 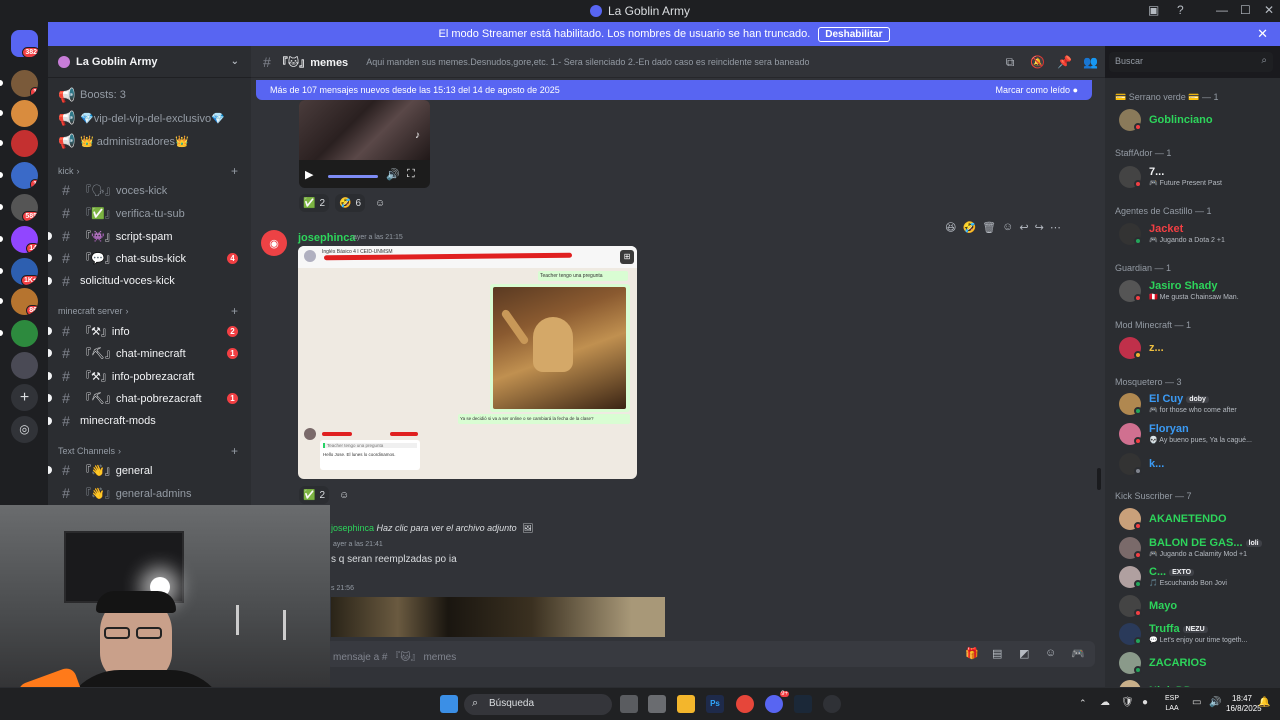 I want to click on close-window-button: ✕, so click(x=1269, y=10).